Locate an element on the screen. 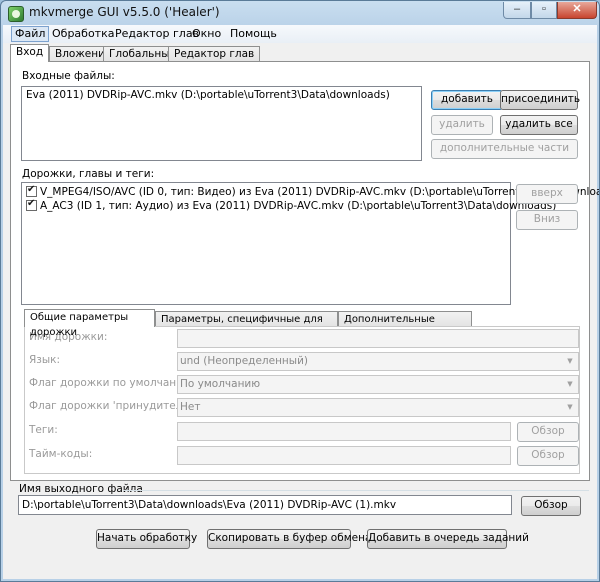  tags-browse-button: Обзор is located at coordinates (548, 432).